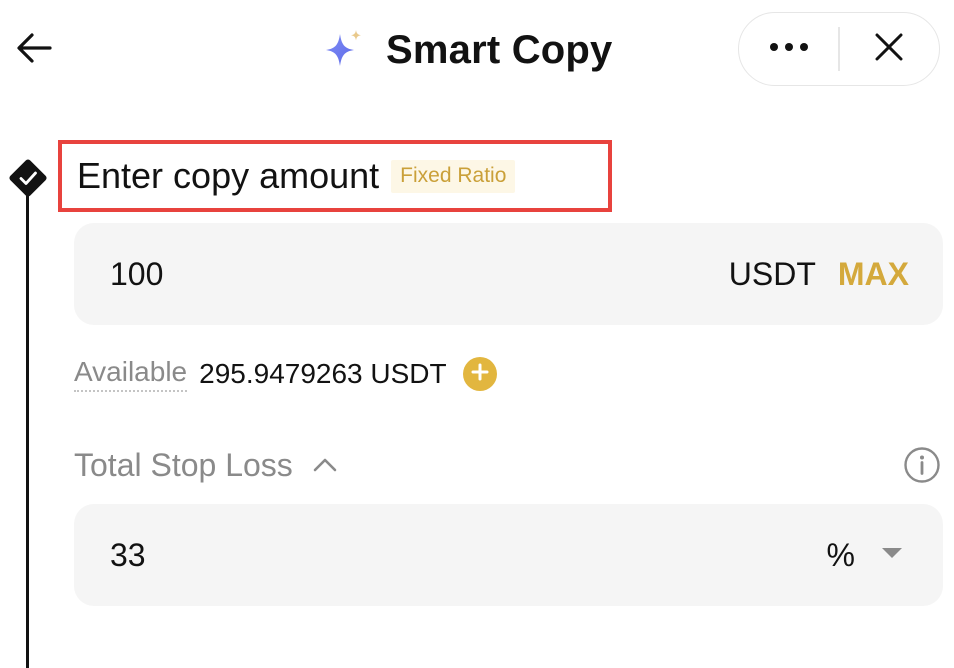  What do you see at coordinates (131, 374) in the screenshot?
I see `available-label: Available` at bounding box center [131, 374].